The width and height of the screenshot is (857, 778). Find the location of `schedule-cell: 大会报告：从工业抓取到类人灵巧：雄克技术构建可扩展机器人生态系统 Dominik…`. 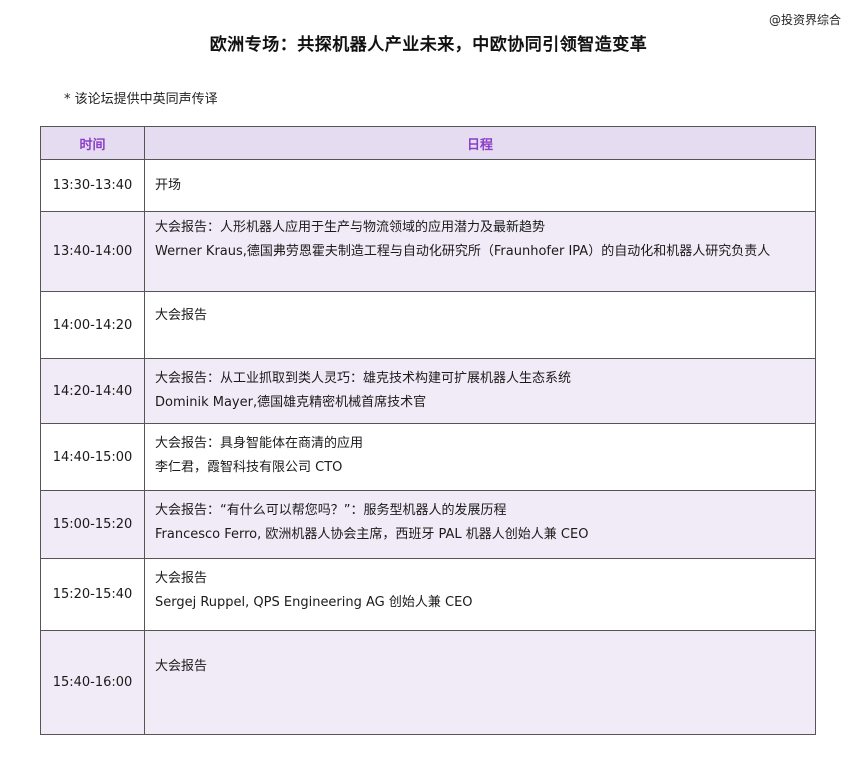

schedule-cell: 大会报告：从工业抓取到类人灵巧：雄克技术构建可扩展机器人生态系统 Dominik… is located at coordinates (480, 391).